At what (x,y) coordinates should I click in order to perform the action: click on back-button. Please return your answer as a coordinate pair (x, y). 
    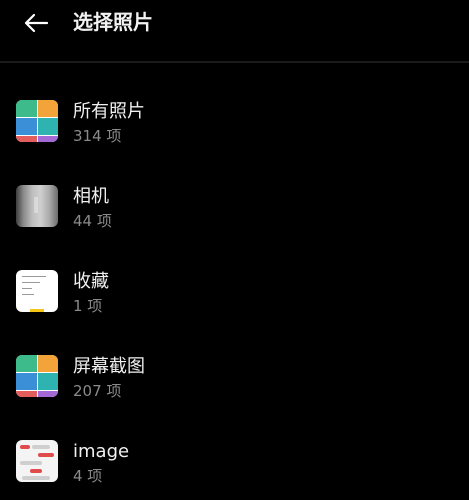
    Looking at the image, I should click on (36, 23).